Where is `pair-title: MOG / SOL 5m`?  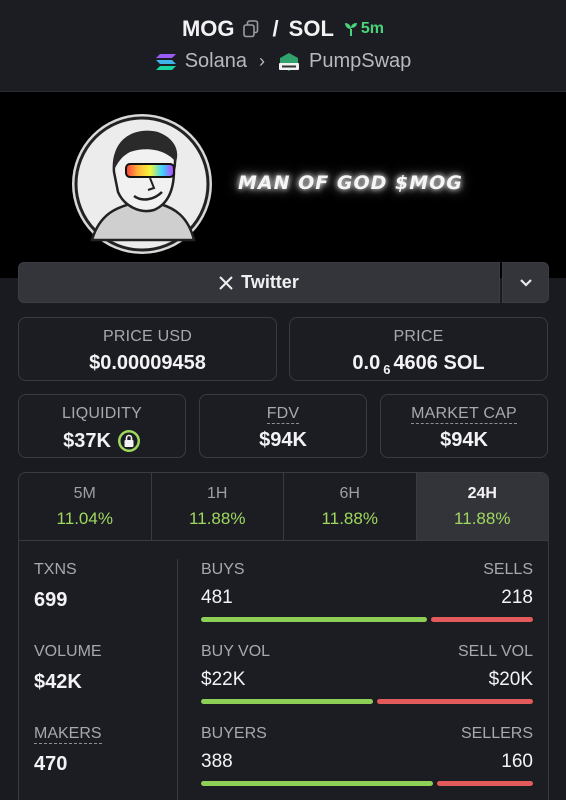 pair-title: MOG / SOL 5m is located at coordinates (283, 29).